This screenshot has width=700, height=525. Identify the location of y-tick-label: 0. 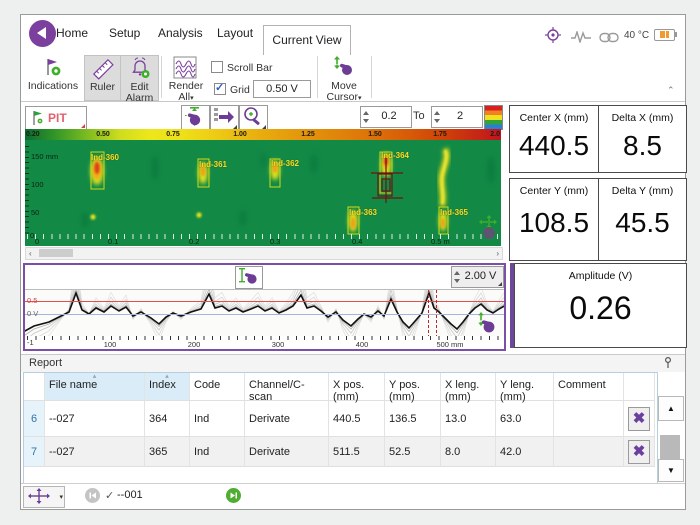
(32, 235).